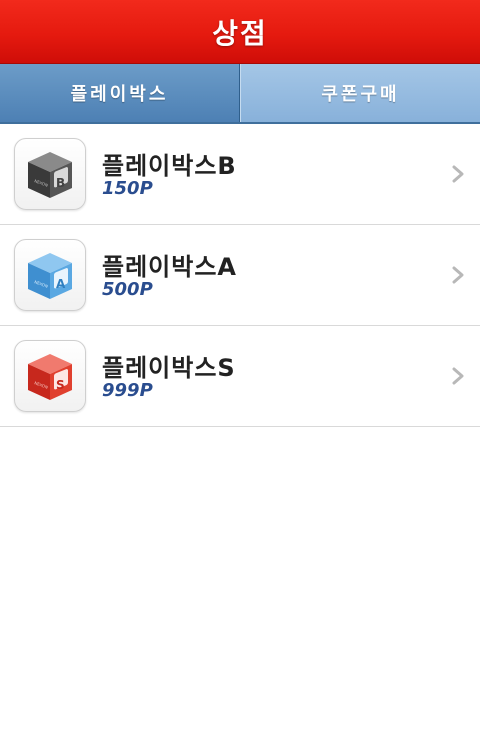  I want to click on app-header: 상점, so click(240, 32).